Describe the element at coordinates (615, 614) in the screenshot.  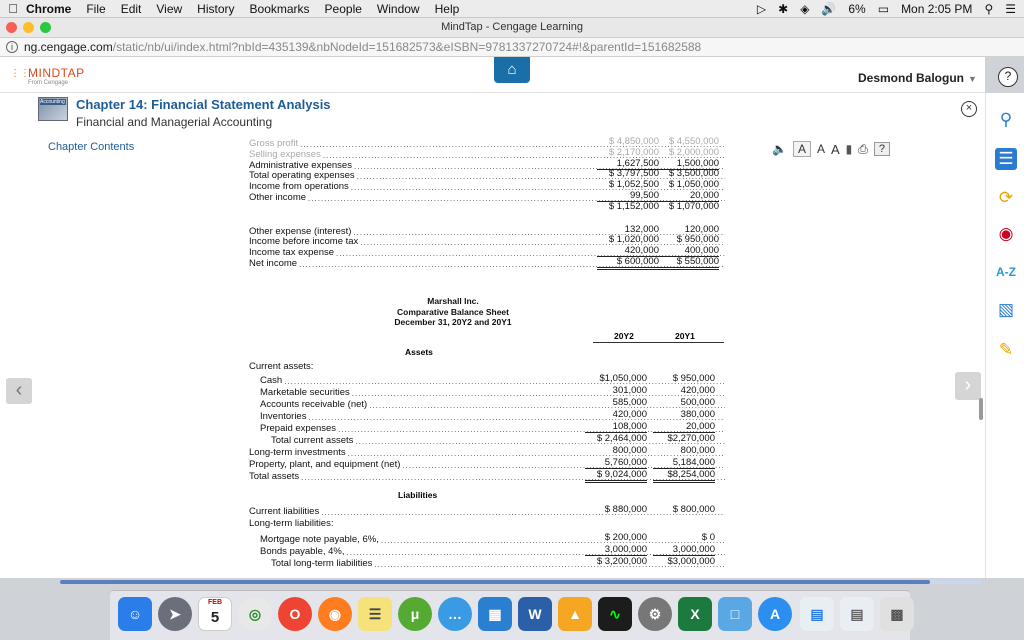
I see `activity-monitor-icon: ∿` at that location.